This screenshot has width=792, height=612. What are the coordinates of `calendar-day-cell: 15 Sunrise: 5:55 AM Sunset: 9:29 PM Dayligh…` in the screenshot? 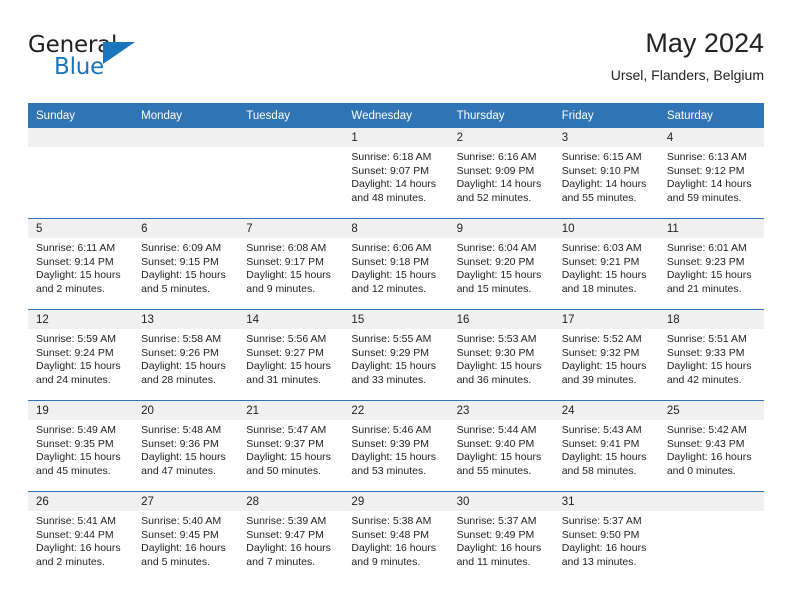 It's located at (396, 355).